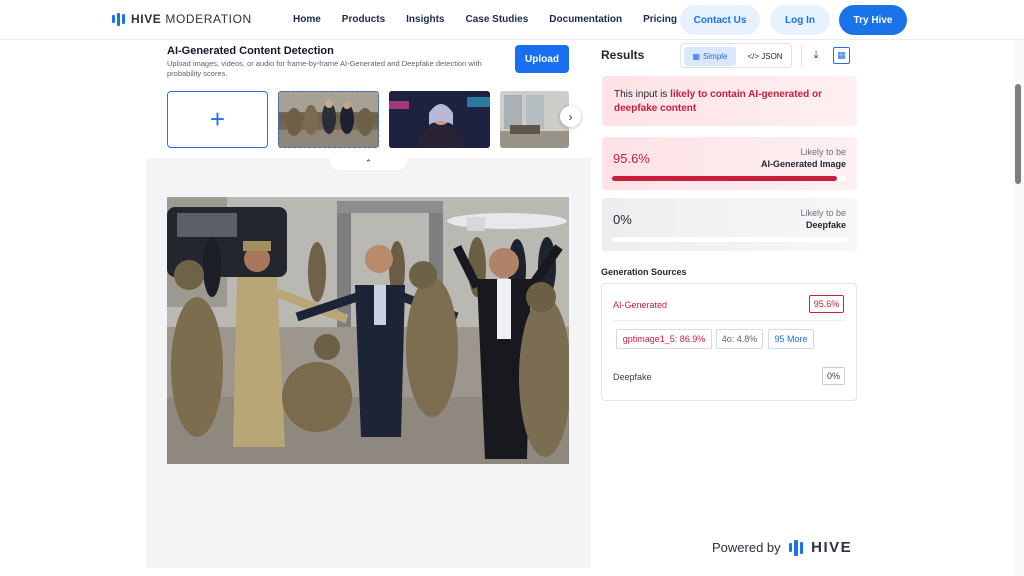 Image resolution: width=1024 pixels, height=576 pixels. Describe the element at coordinates (803, 164) in the screenshot. I see `ai-category-label: AI-Generated Image` at that location.